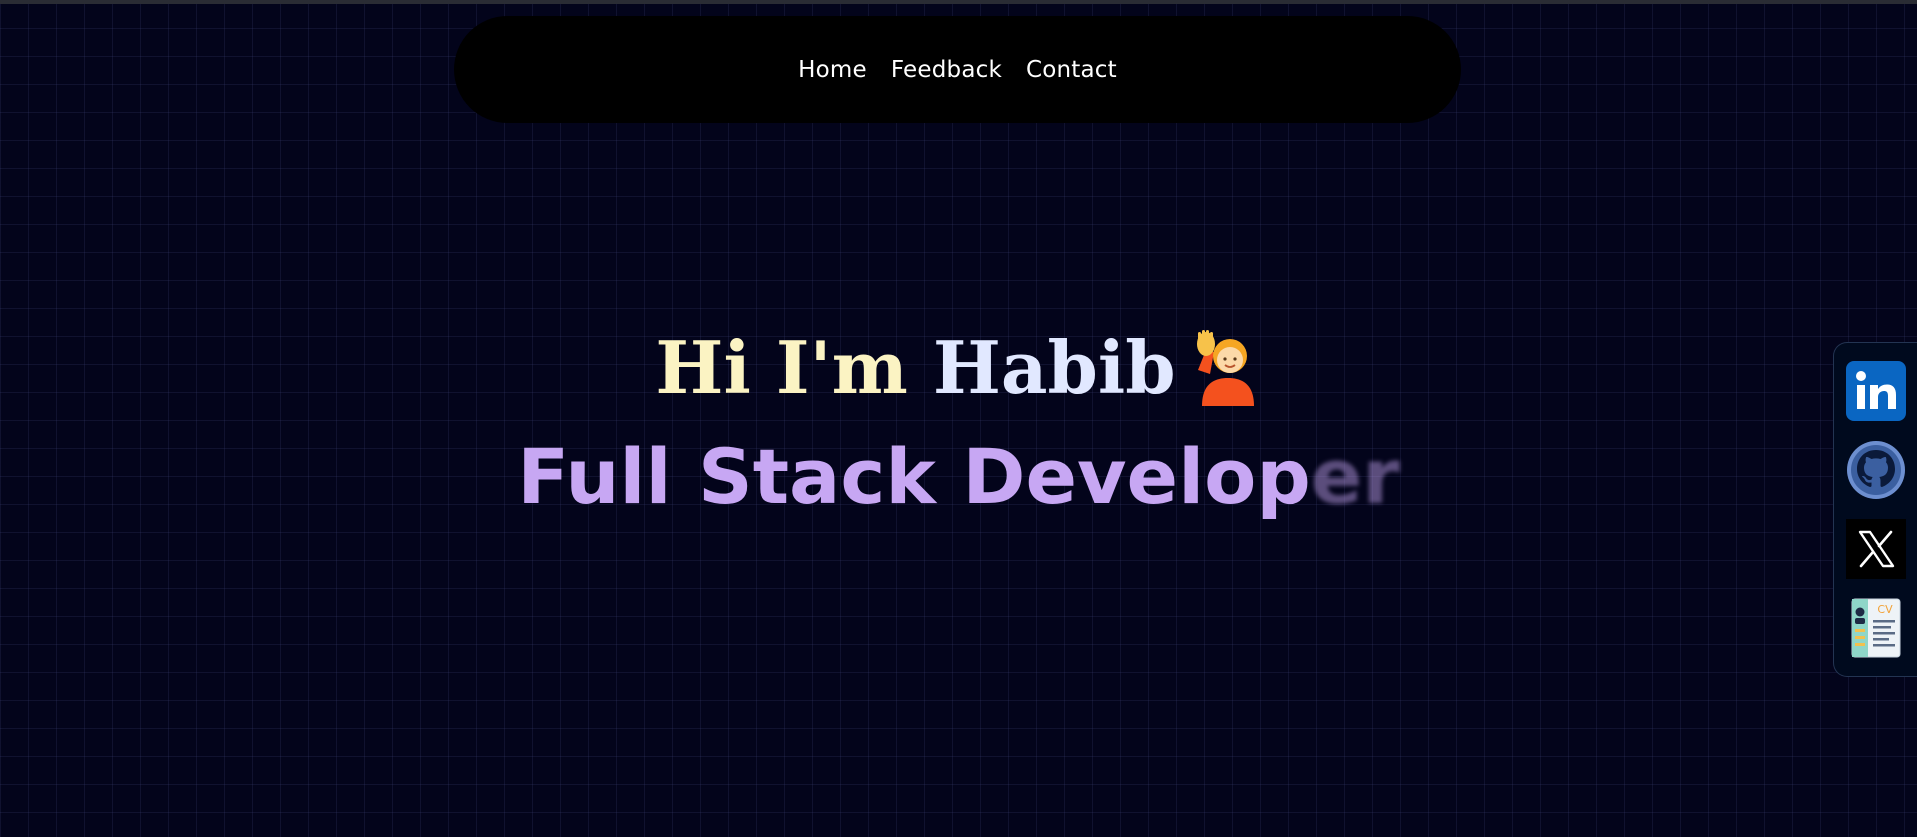 The image size is (1917, 837). What do you see at coordinates (1054, 367) in the screenshot?
I see `greeting-name: Habib` at bounding box center [1054, 367].